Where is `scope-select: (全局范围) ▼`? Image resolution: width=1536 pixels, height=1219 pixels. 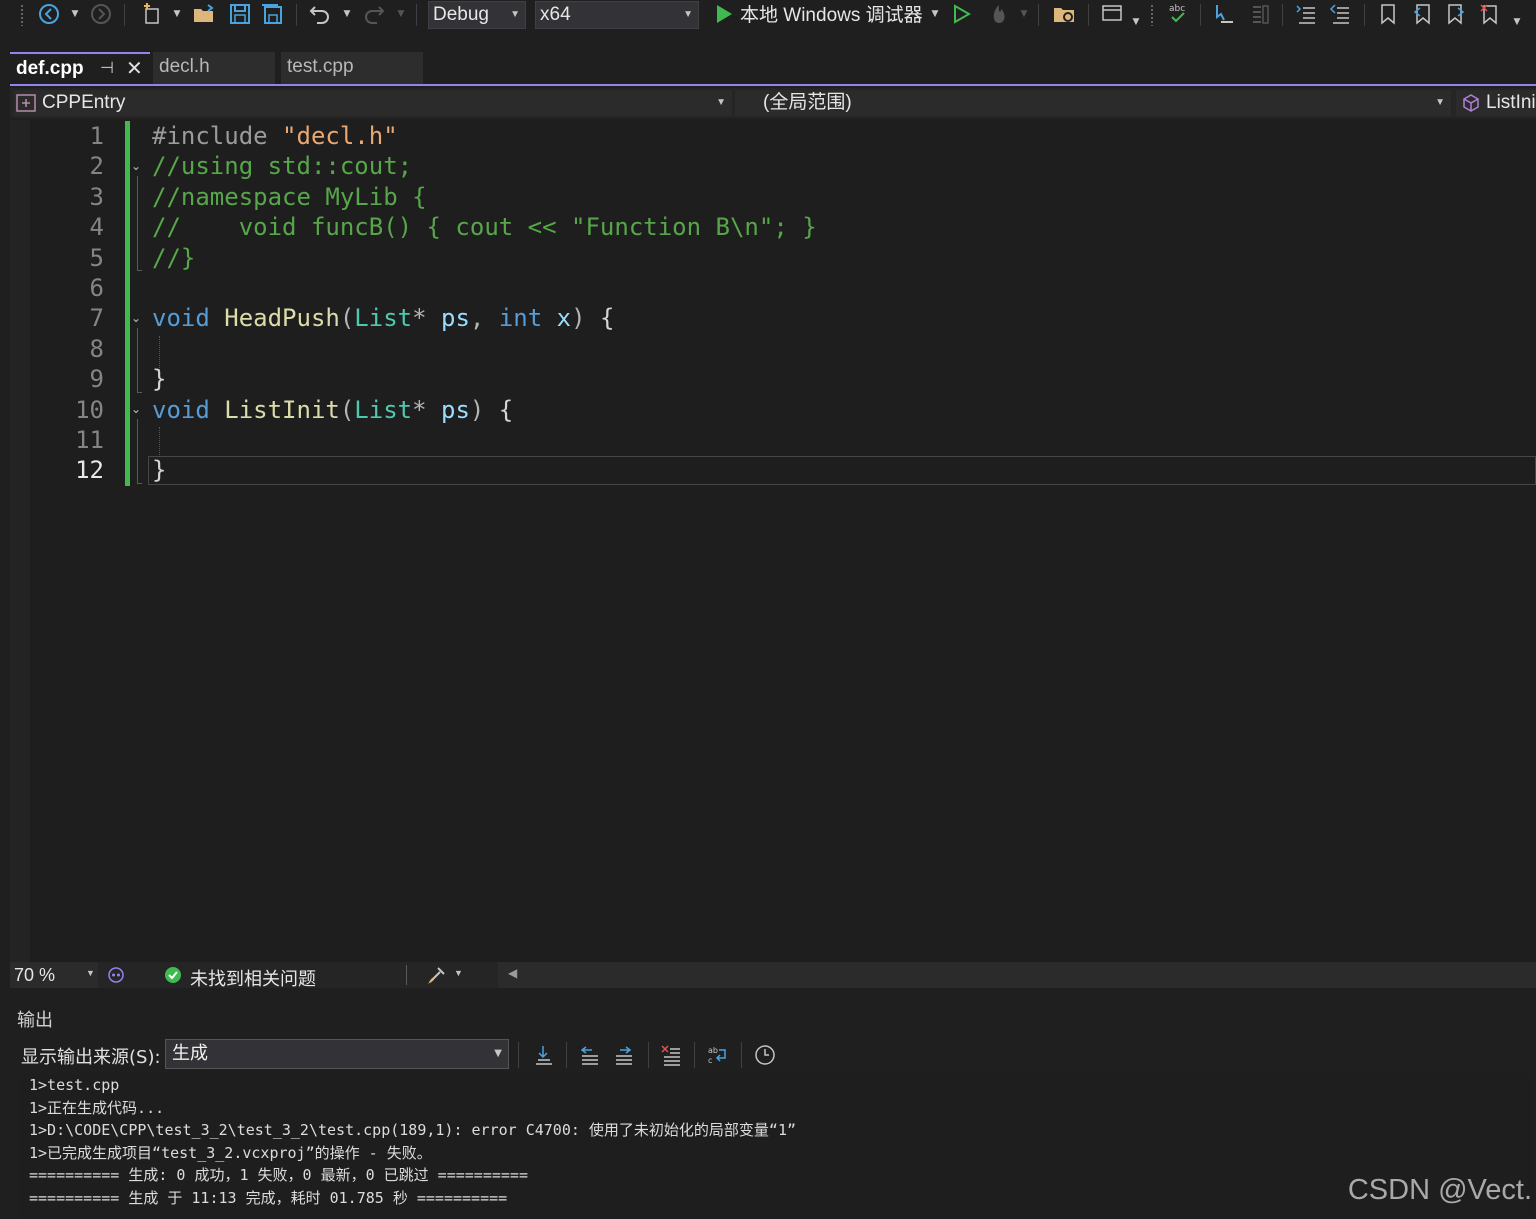 scope-select: (全局范围) ▼ is located at coordinates (1093, 103).